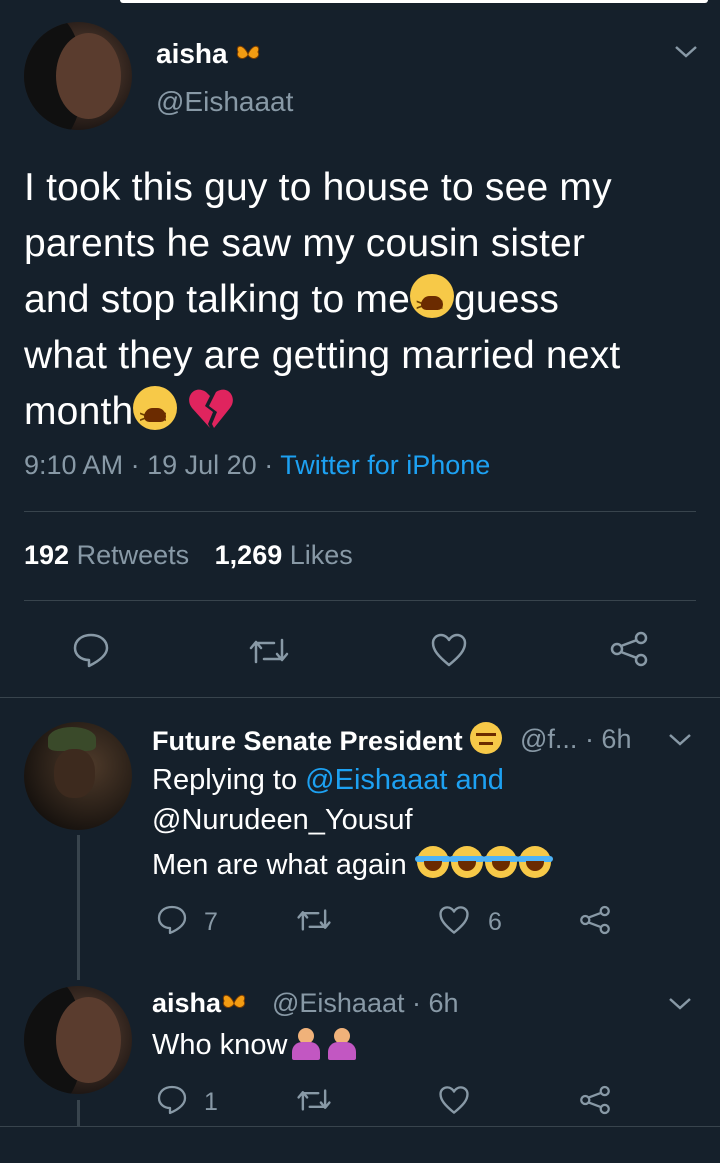  I want to click on broken-heart-emoji, so click(211, 408).